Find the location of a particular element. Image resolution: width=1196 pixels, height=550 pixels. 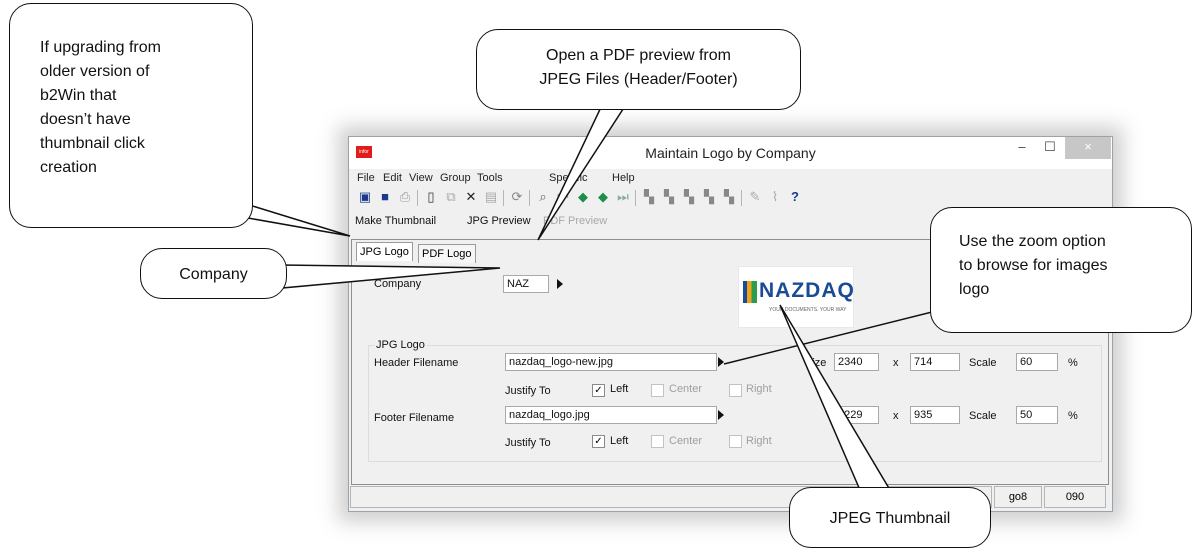

zoom-callout-line-3: logo is located at coordinates (974, 289).